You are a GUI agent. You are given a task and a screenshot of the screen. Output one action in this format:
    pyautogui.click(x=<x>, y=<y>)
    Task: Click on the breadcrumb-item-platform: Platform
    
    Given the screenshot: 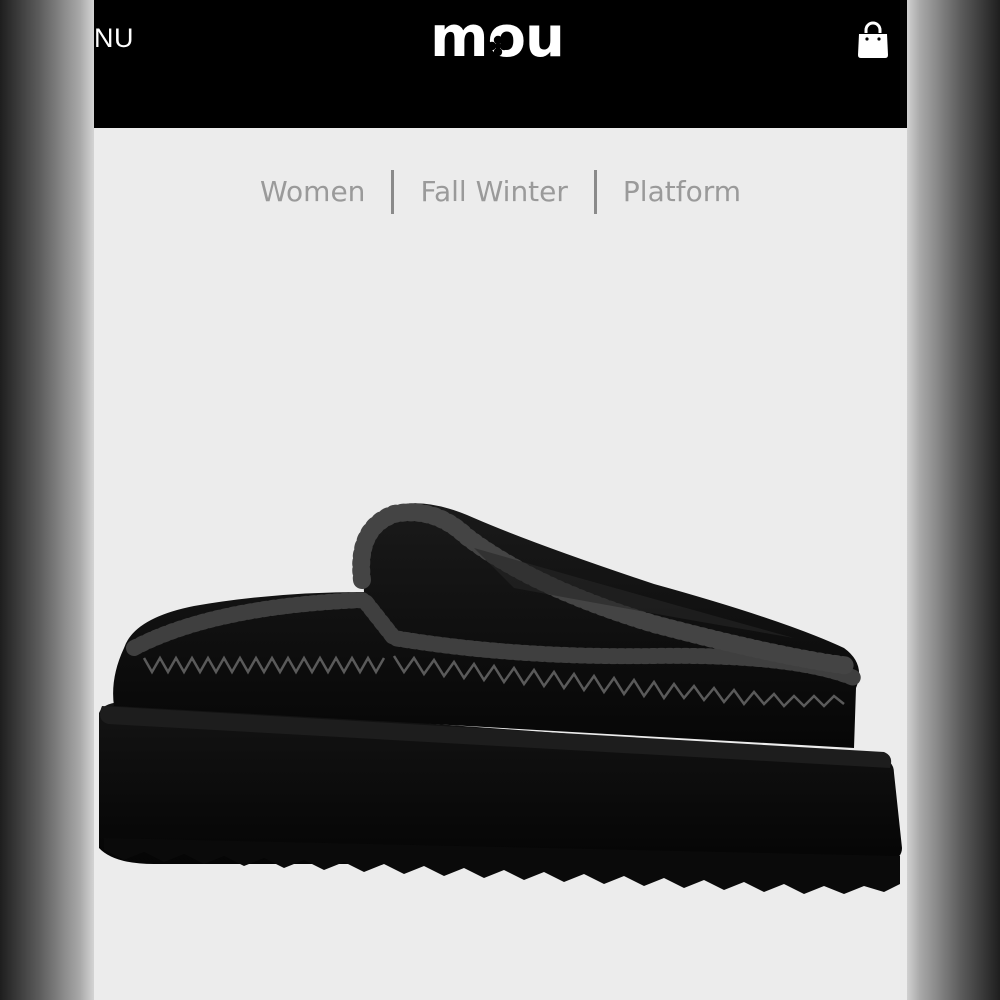 What is the action you would take?
    pyautogui.click(x=682, y=192)
    